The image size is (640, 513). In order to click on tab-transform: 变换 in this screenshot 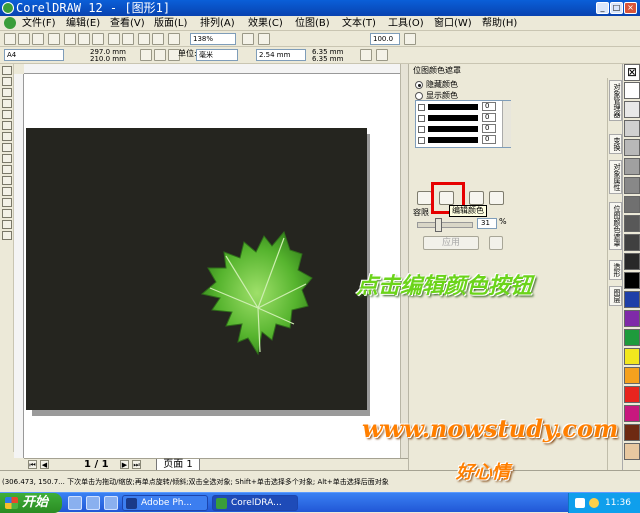, I will do `click(615, 144)`.